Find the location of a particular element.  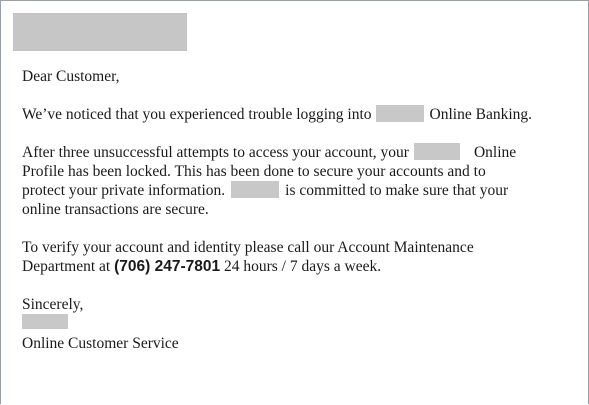

redacted-logo is located at coordinates (100, 32).